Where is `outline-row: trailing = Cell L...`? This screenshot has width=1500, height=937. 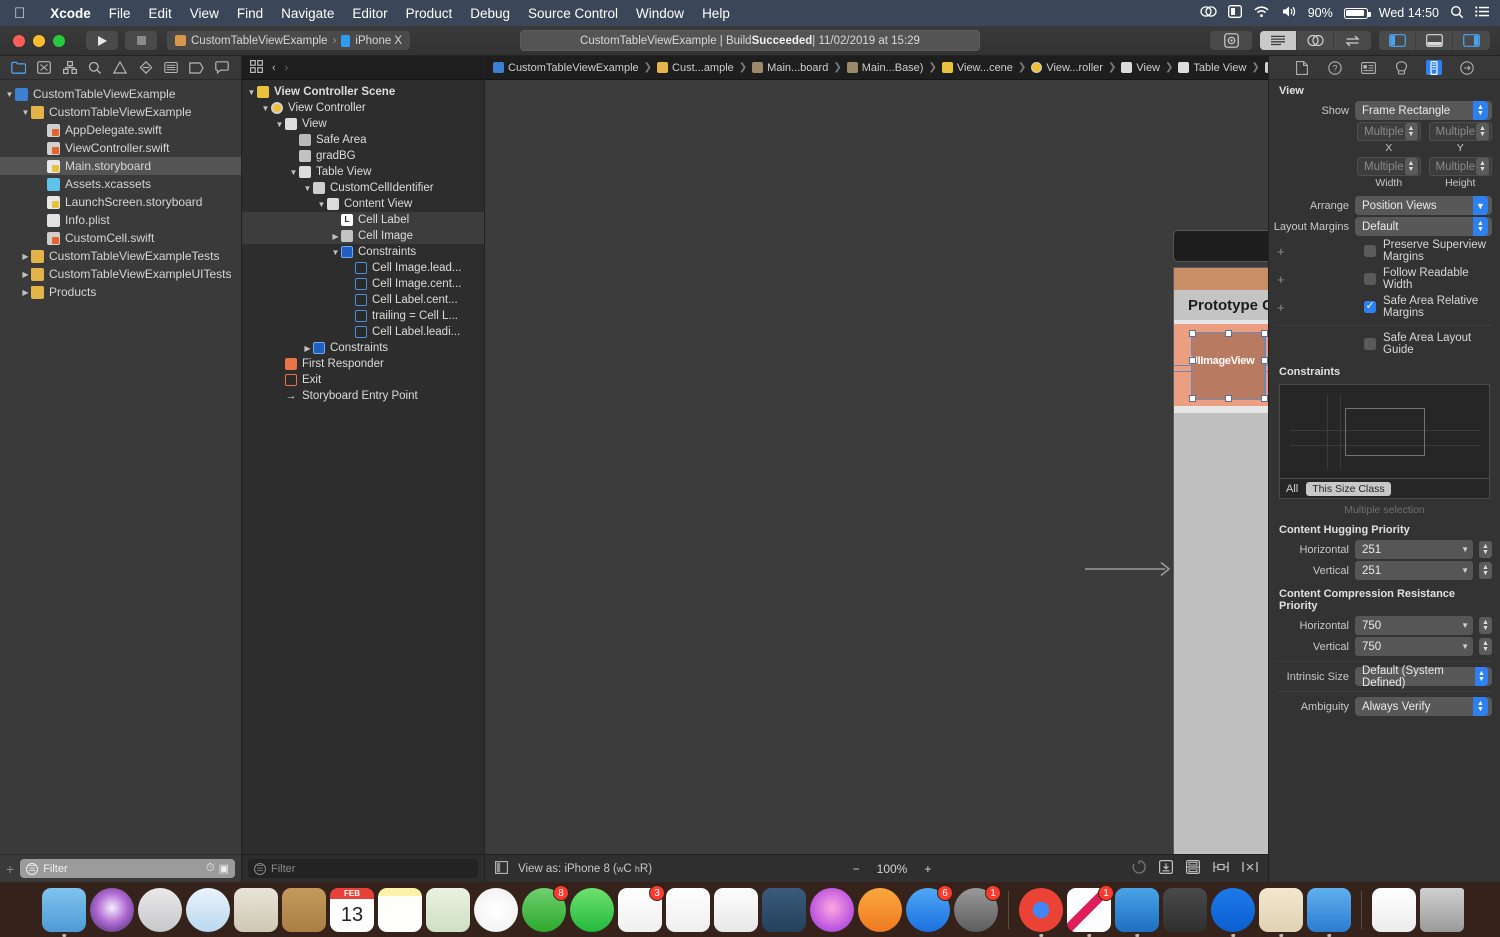 outline-row: trailing = Cell L... is located at coordinates (363, 316).